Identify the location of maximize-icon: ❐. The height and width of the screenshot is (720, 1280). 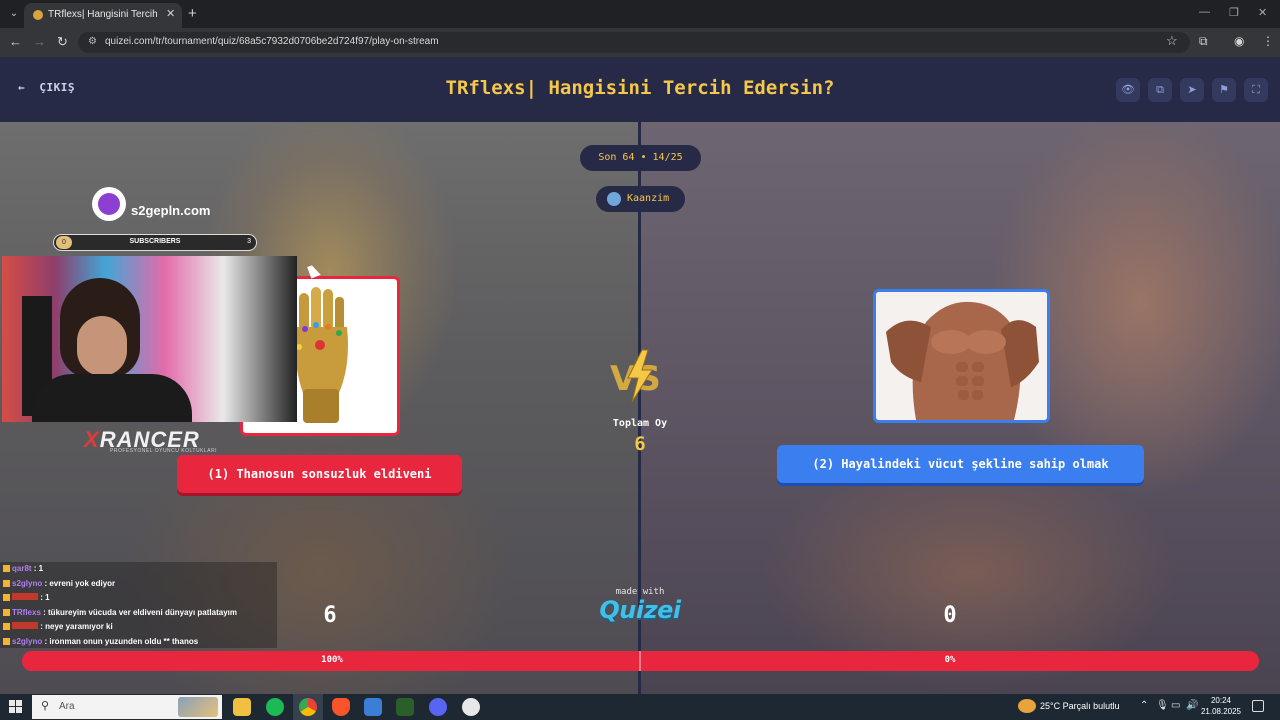
(1234, 12).